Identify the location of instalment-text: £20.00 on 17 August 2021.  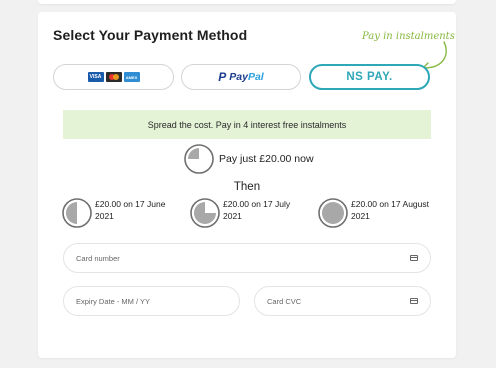
(390, 210).